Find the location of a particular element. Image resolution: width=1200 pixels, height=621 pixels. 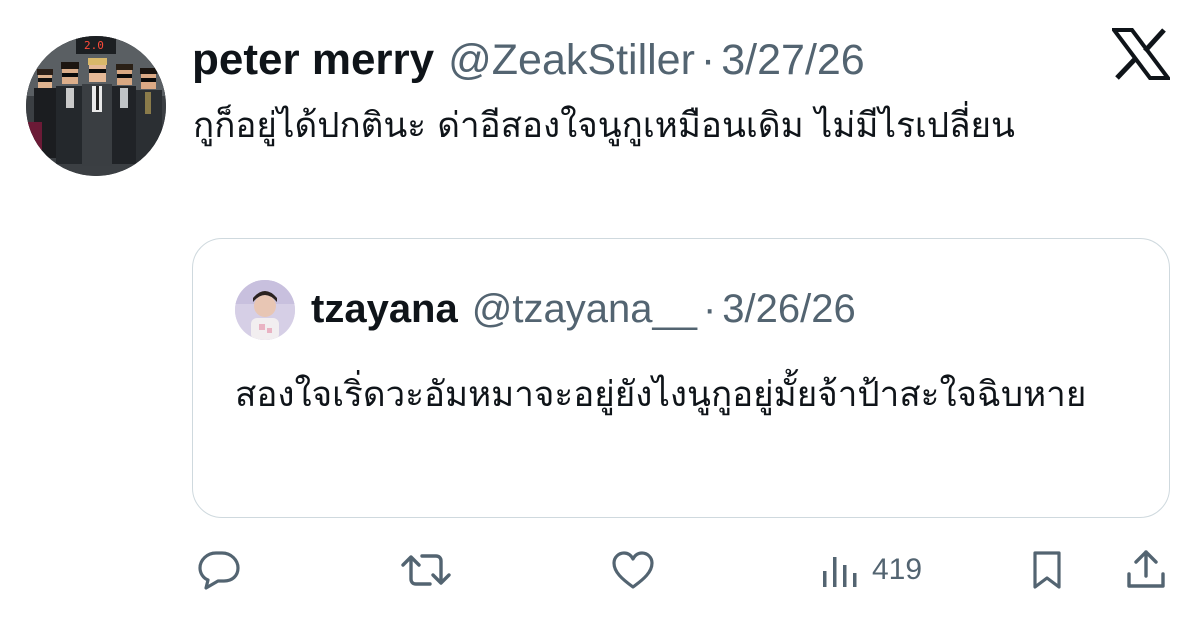

tweet-header: peter merry @ZeakStiller · 3/27/26 is located at coordinates (528, 60).